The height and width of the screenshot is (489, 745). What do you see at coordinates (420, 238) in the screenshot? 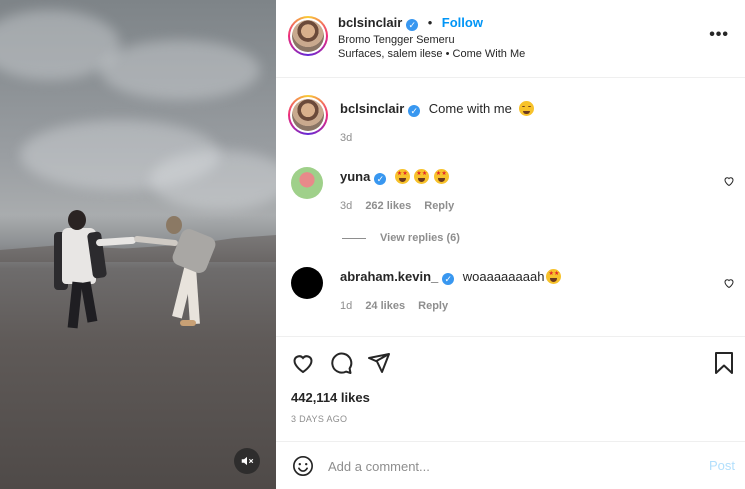
I see `view-replies-button: View replies (6)` at bounding box center [420, 238].